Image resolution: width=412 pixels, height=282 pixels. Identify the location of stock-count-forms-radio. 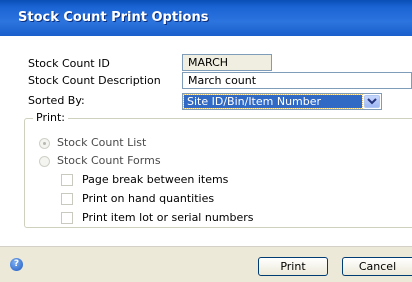
(44, 161).